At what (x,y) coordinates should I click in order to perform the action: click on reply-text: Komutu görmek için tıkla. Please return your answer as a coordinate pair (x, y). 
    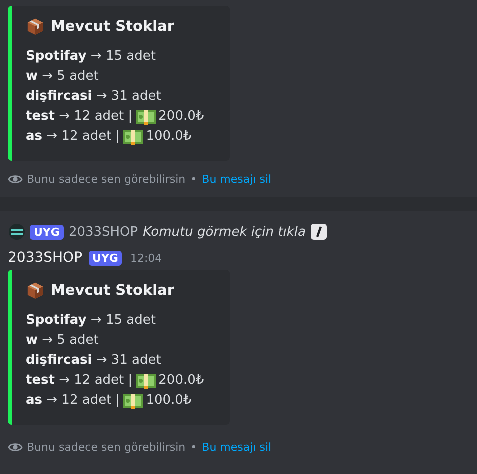
    Looking at the image, I should click on (224, 232).